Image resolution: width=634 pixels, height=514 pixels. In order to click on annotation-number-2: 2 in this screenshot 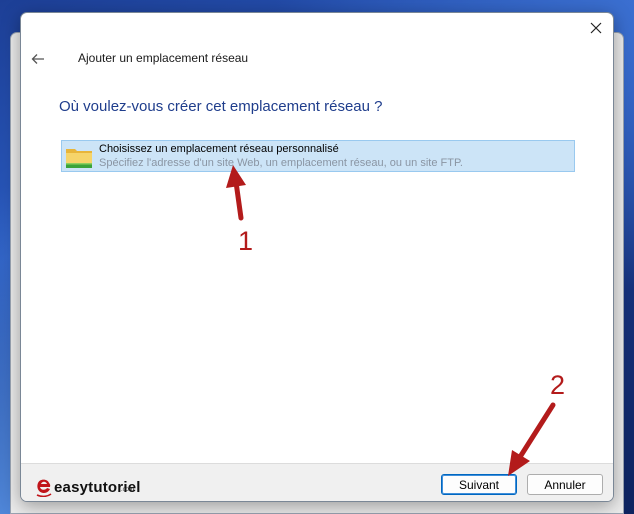, I will do `click(558, 385)`.